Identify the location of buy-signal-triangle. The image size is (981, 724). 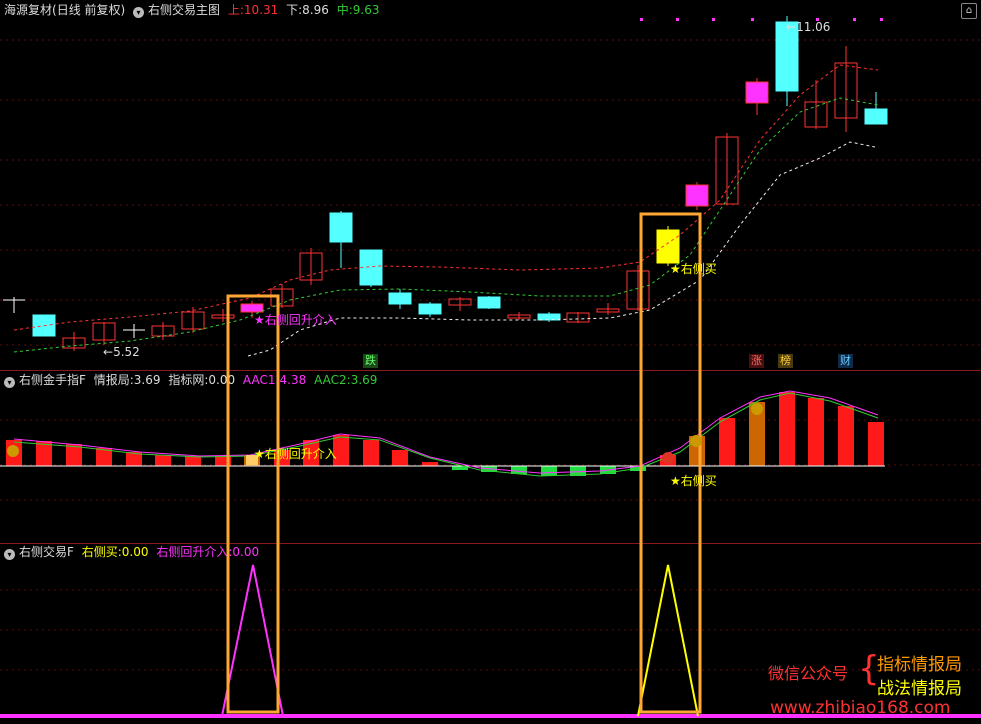
(668, 640).